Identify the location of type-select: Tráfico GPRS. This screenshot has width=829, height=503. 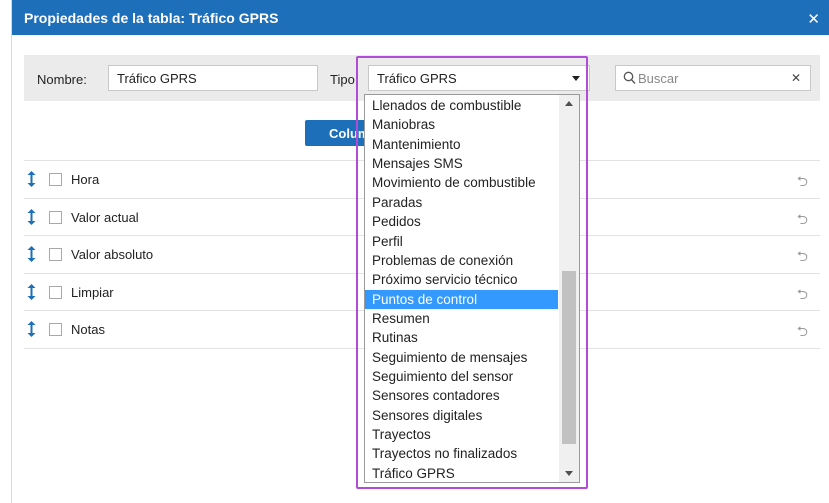
(479, 78).